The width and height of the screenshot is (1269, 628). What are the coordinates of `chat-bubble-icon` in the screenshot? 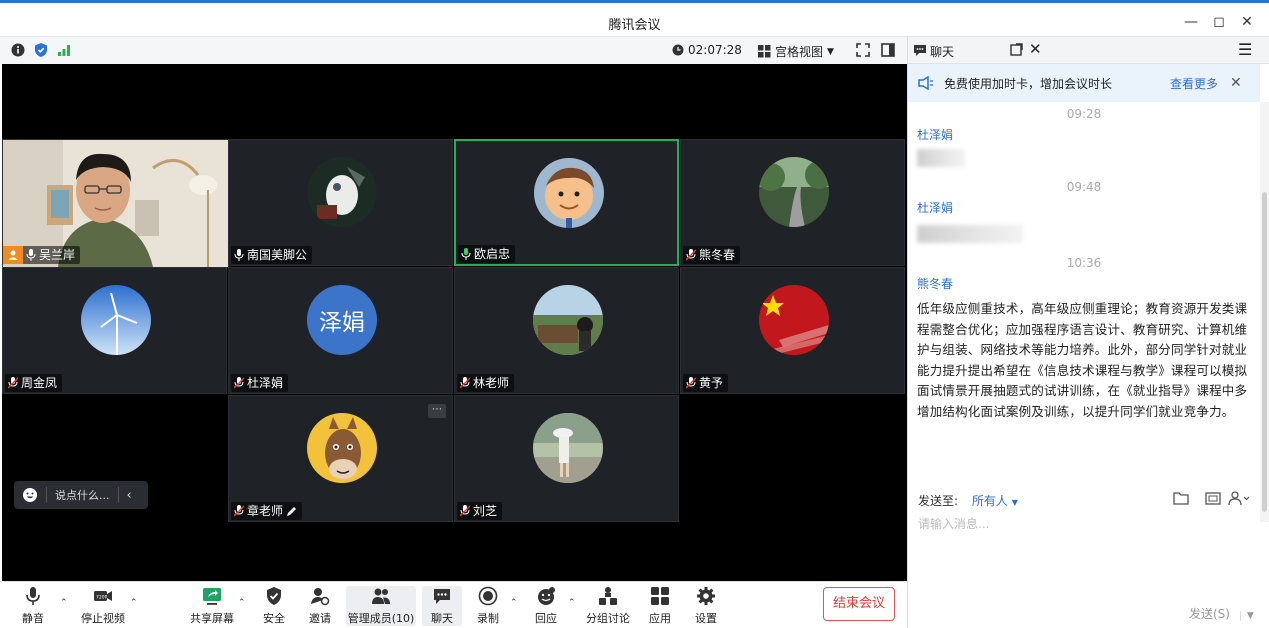 It's located at (442, 596).